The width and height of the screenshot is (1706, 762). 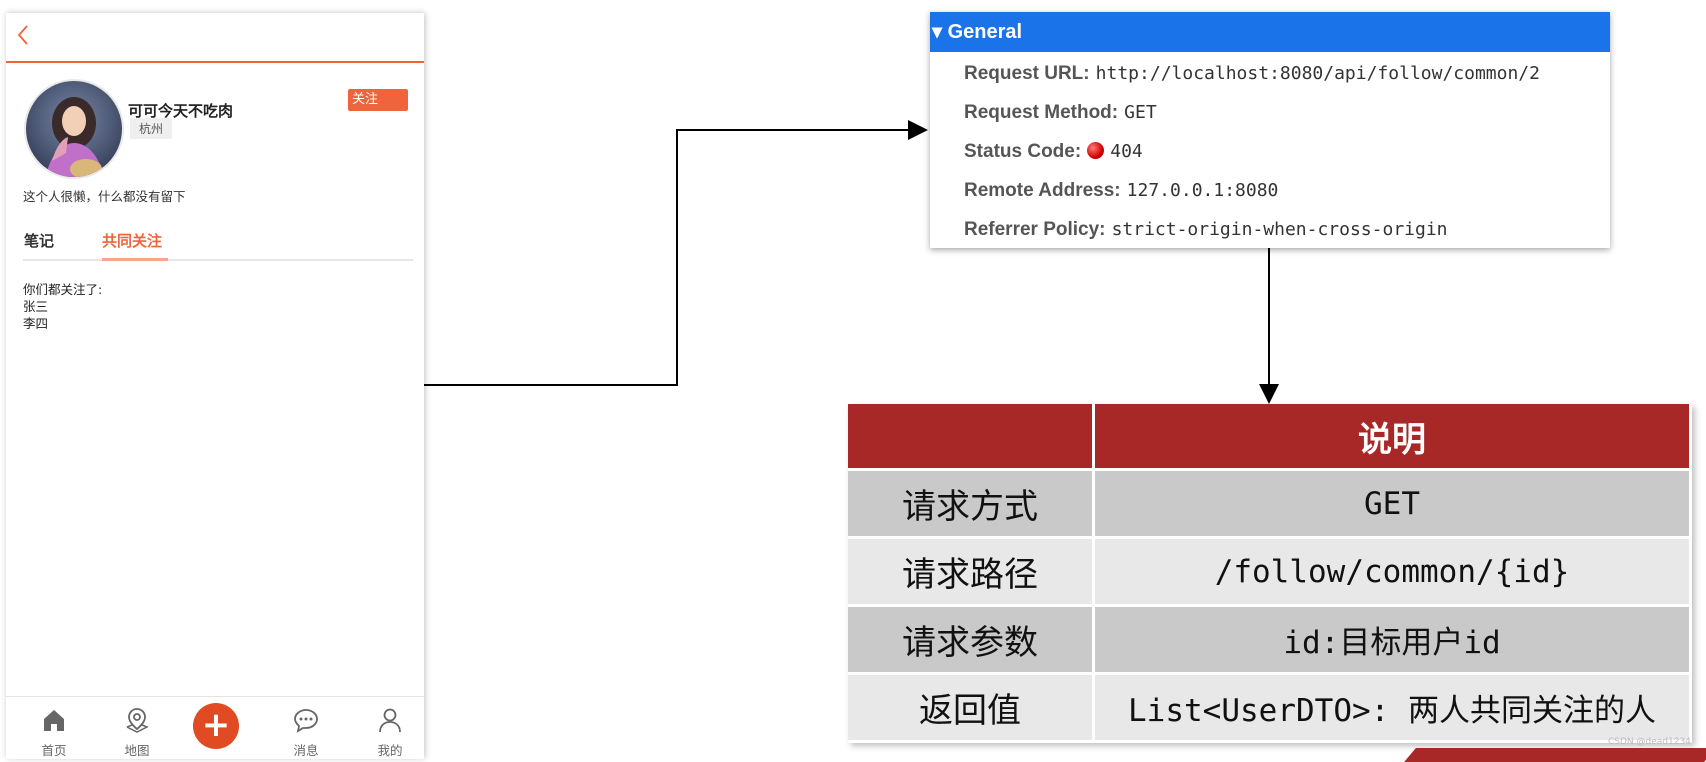 What do you see at coordinates (1270, 32) in the screenshot?
I see `general-header: ▾ General` at bounding box center [1270, 32].